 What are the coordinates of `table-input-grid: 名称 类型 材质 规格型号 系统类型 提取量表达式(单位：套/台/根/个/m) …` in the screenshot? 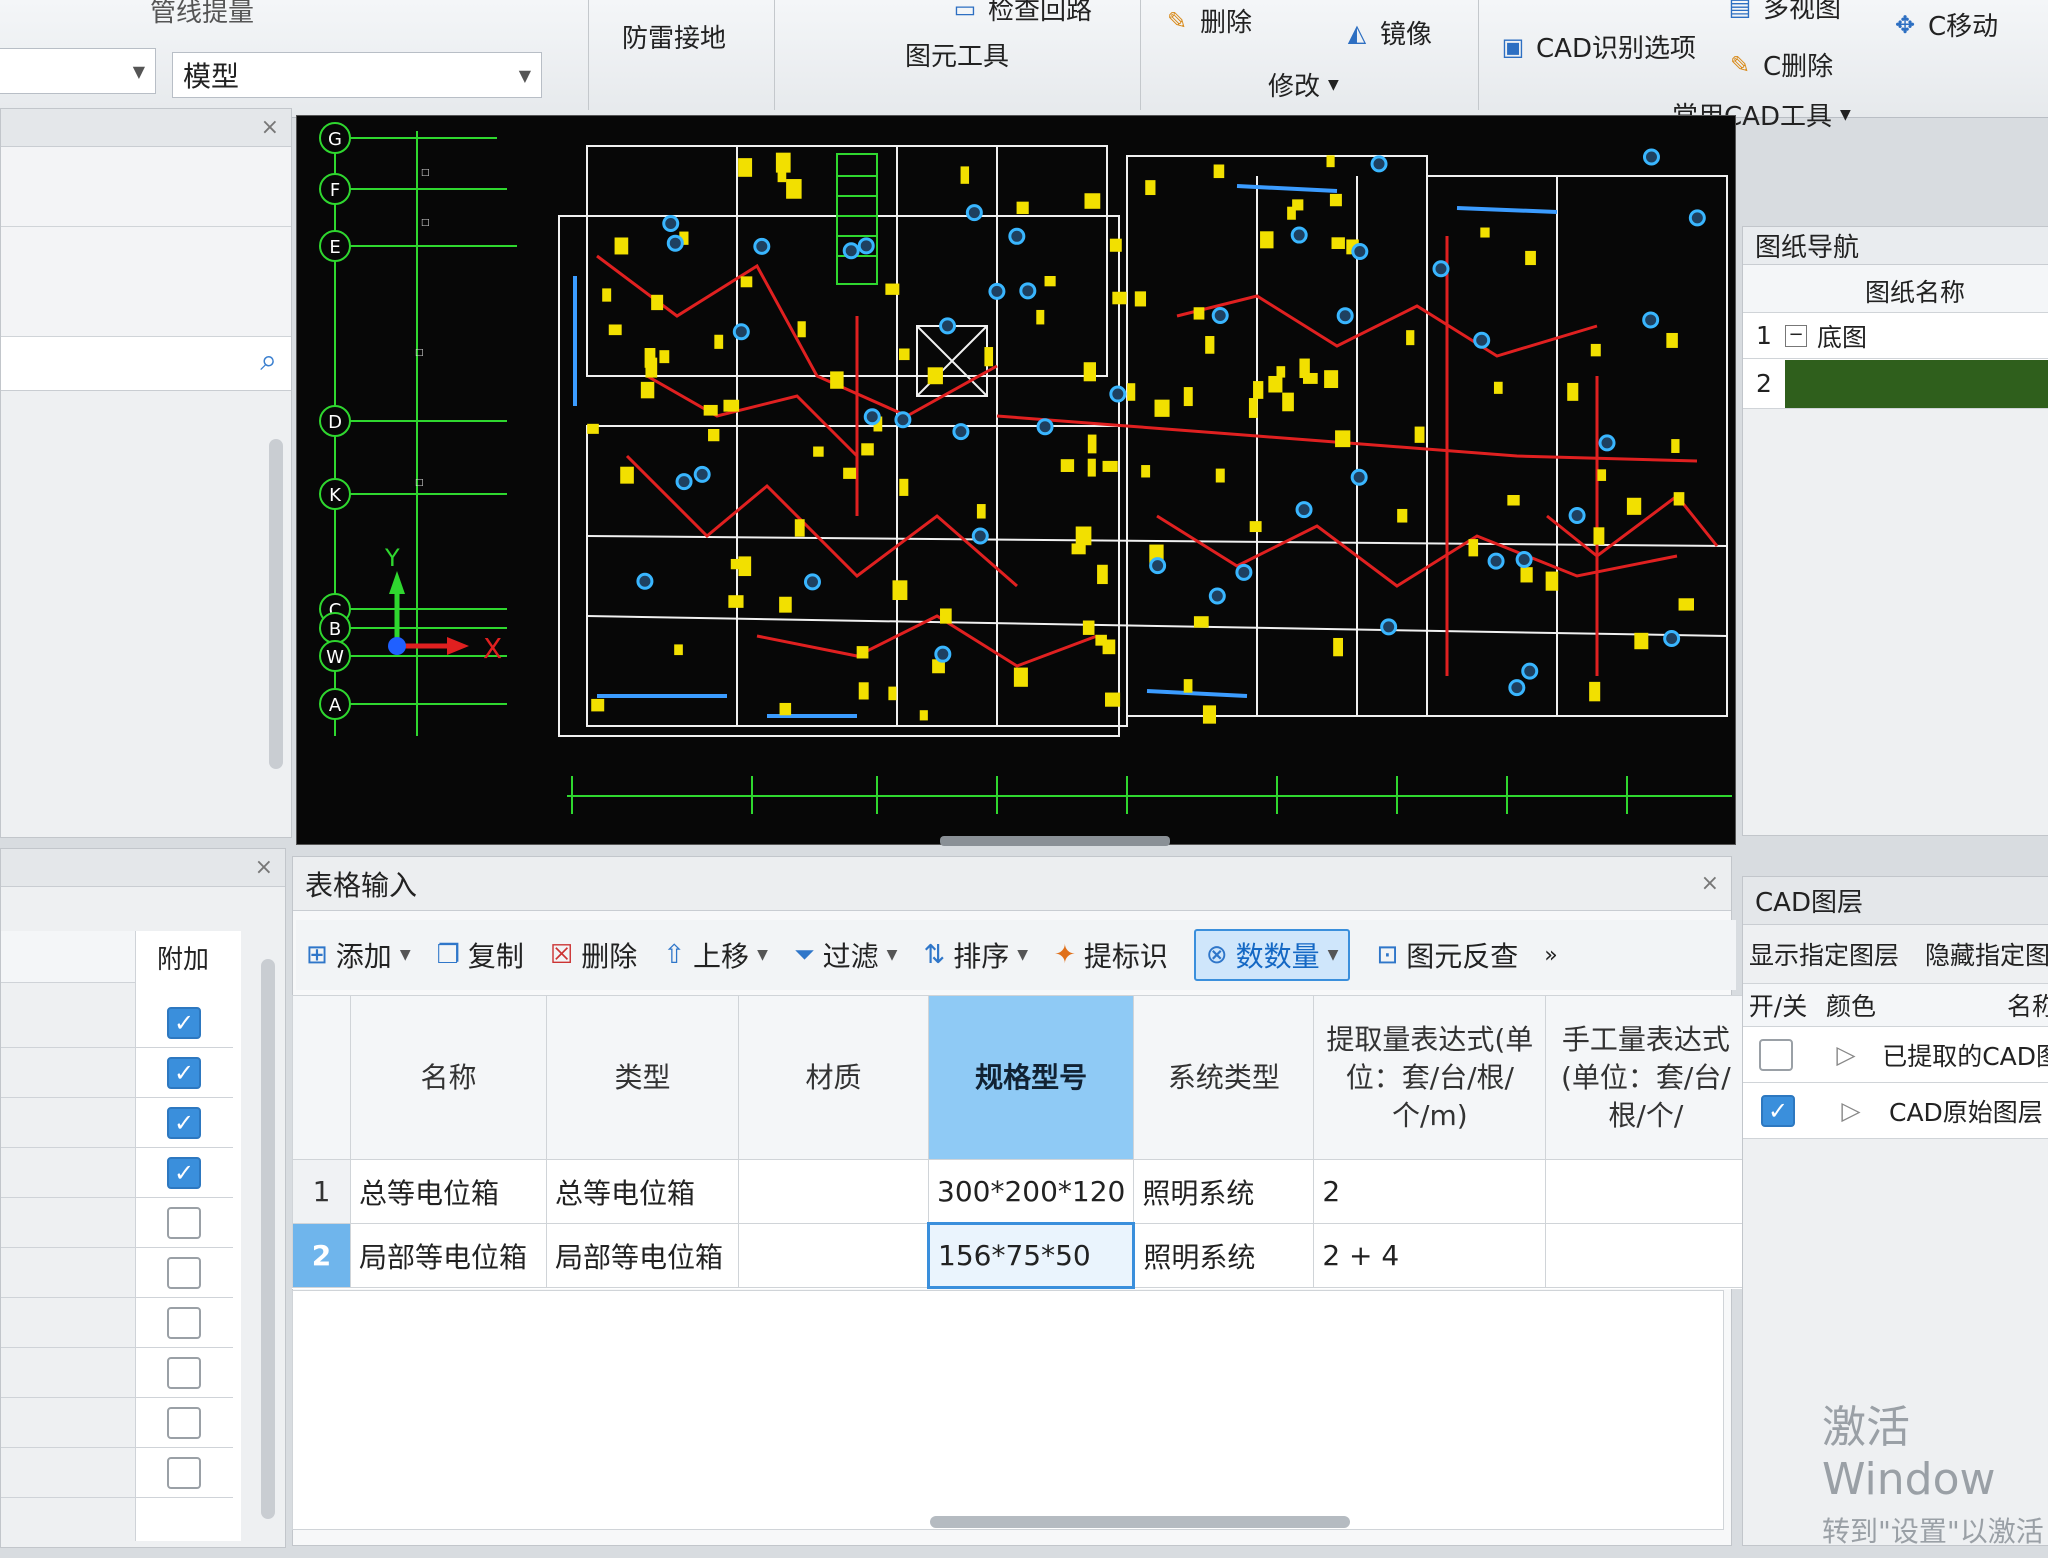 It's located at (1019, 1142).